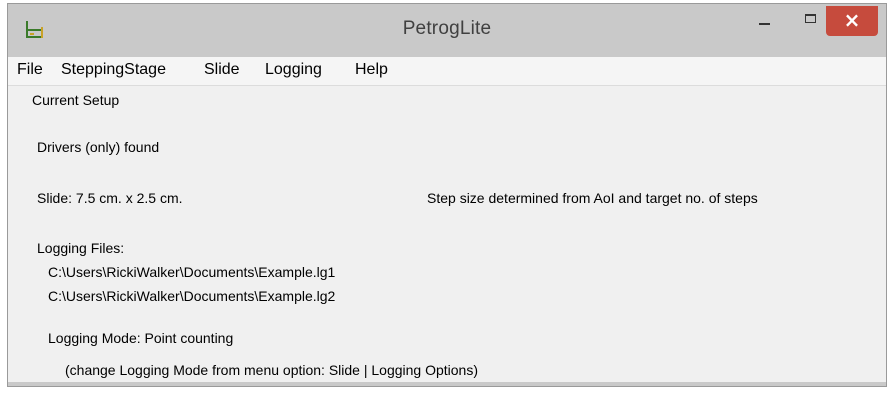 This screenshot has height=394, width=896. What do you see at coordinates (222, 70) in the screenshot?
I see `menu-slide: Slide` at bounding box center [222, 70].